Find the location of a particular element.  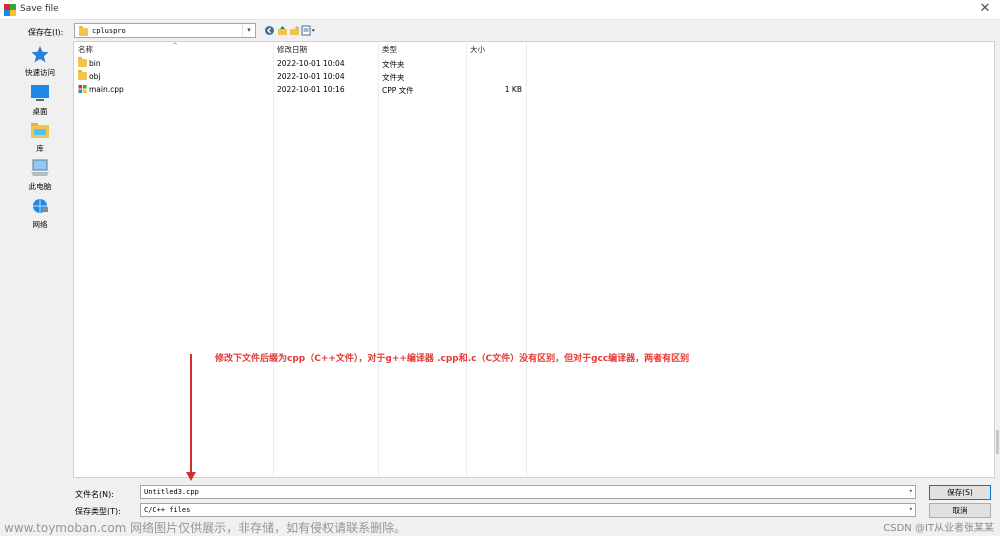

file-modified: 2022-10-01 10:16 is located at coordinates (311, 89).